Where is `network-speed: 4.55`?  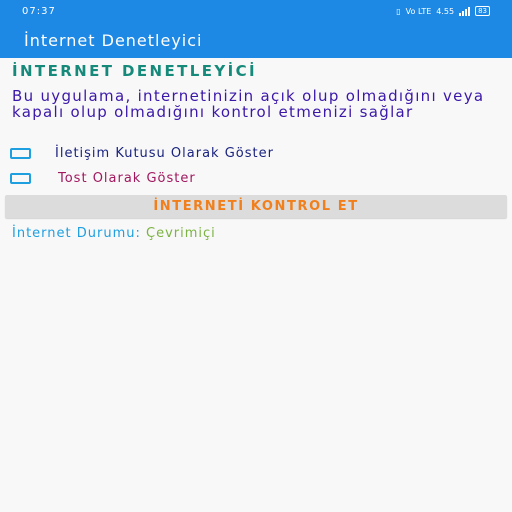
network-speed: 4.55 is located at coordinates (445, 11).